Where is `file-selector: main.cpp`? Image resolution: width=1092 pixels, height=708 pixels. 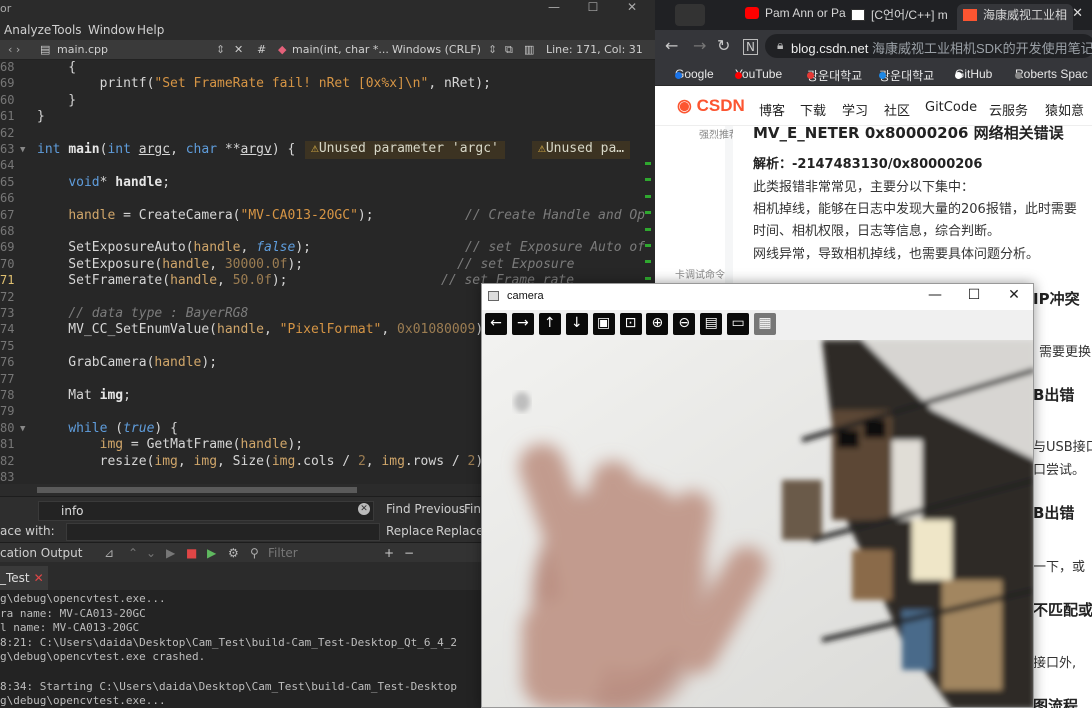 file-selector: main.cpp is located at coordinates (82, 49).